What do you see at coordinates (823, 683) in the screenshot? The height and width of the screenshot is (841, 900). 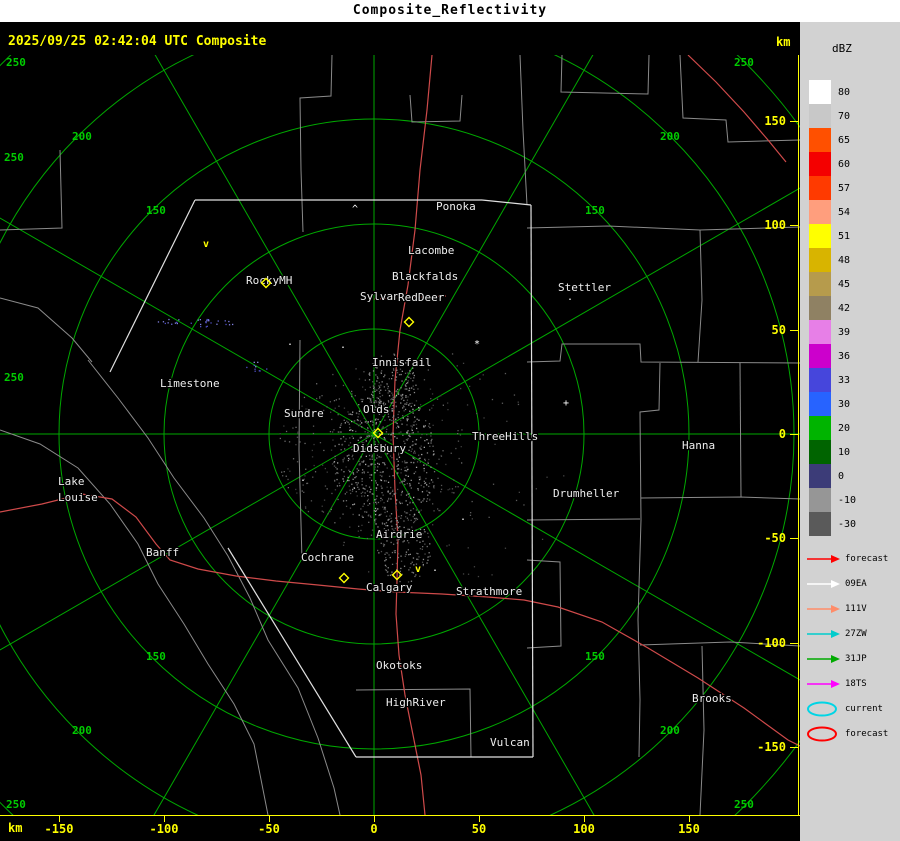 I see `legend-arrow-icon` at bounding box center [823, 683].